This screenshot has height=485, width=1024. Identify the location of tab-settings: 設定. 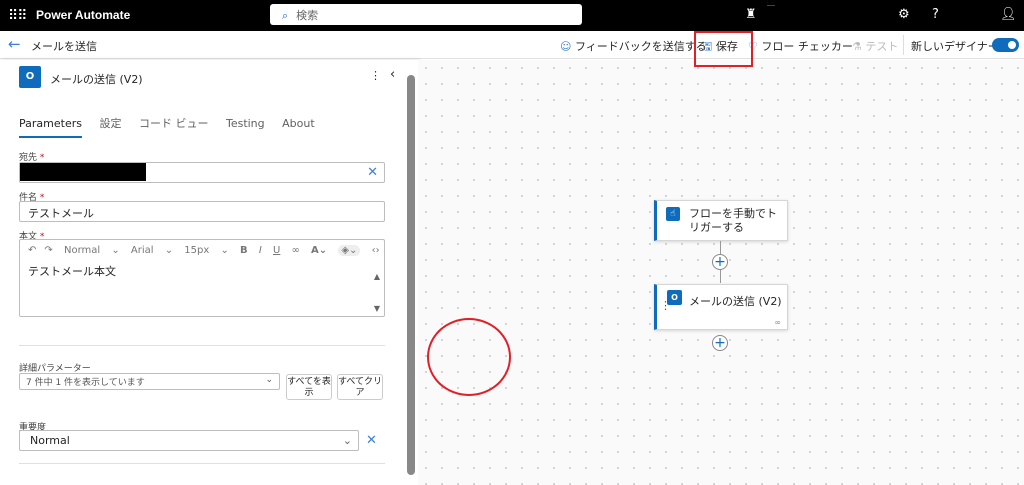
(110, 123).